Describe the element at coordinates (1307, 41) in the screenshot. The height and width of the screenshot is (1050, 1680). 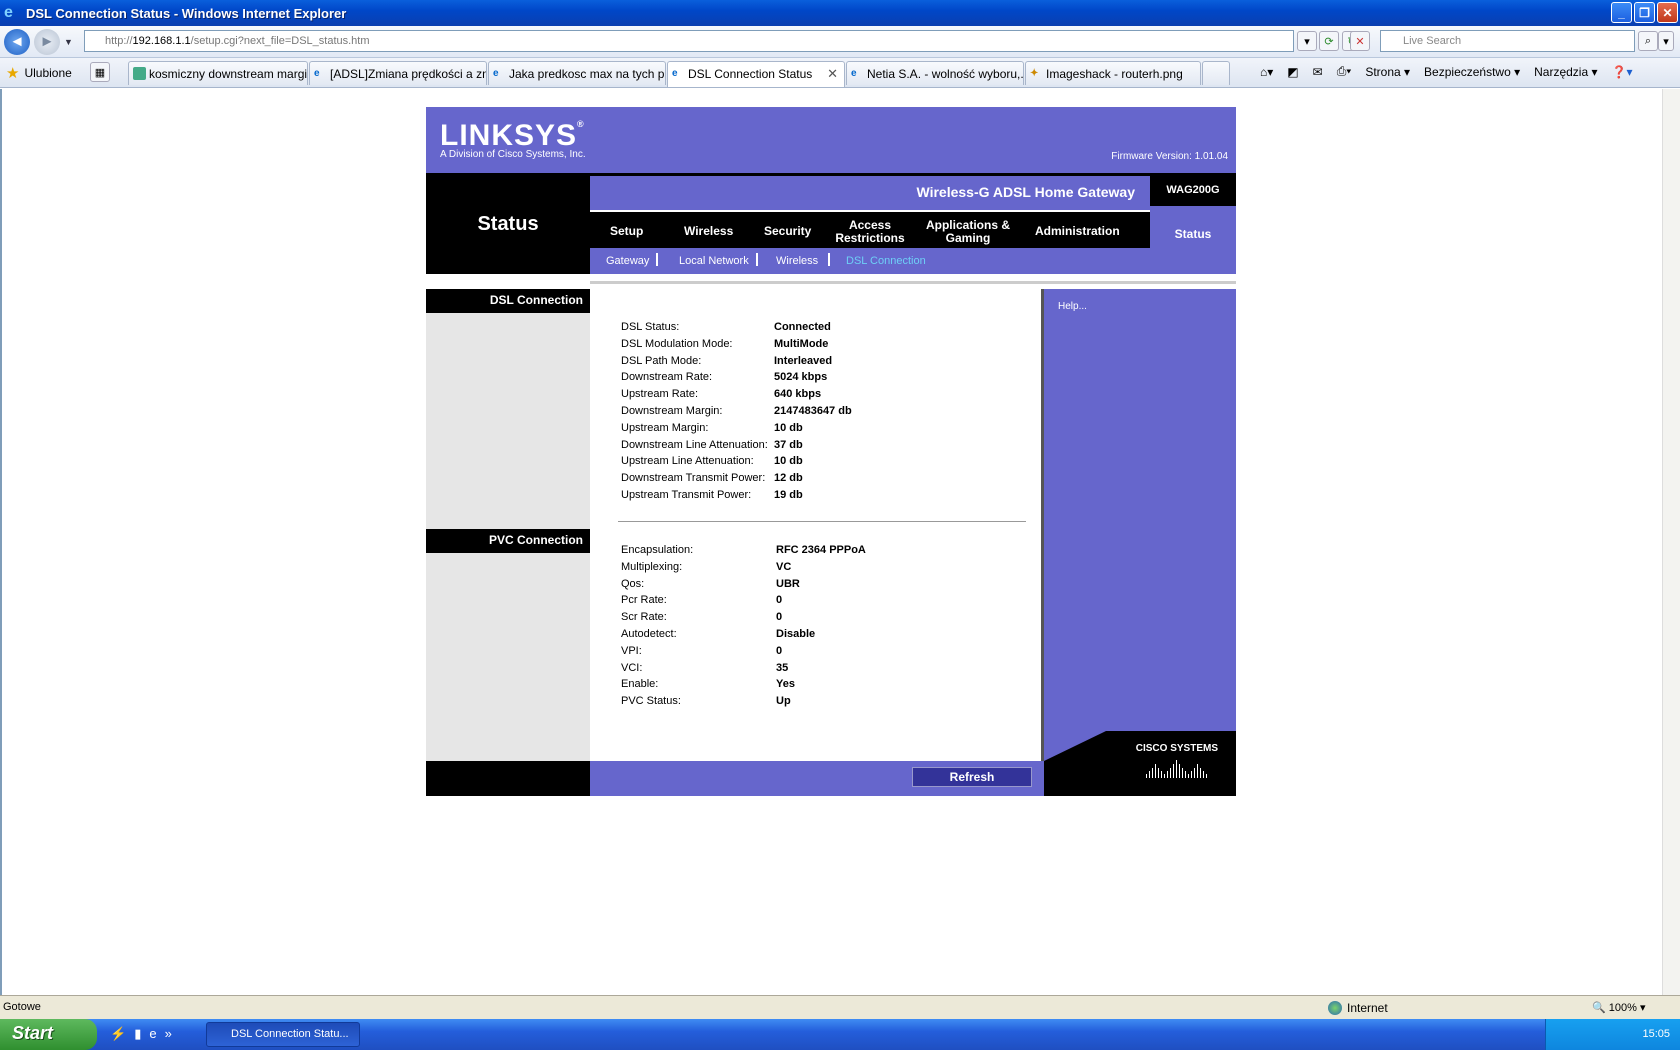
I see `compatibility-icon: ▾` at that location.